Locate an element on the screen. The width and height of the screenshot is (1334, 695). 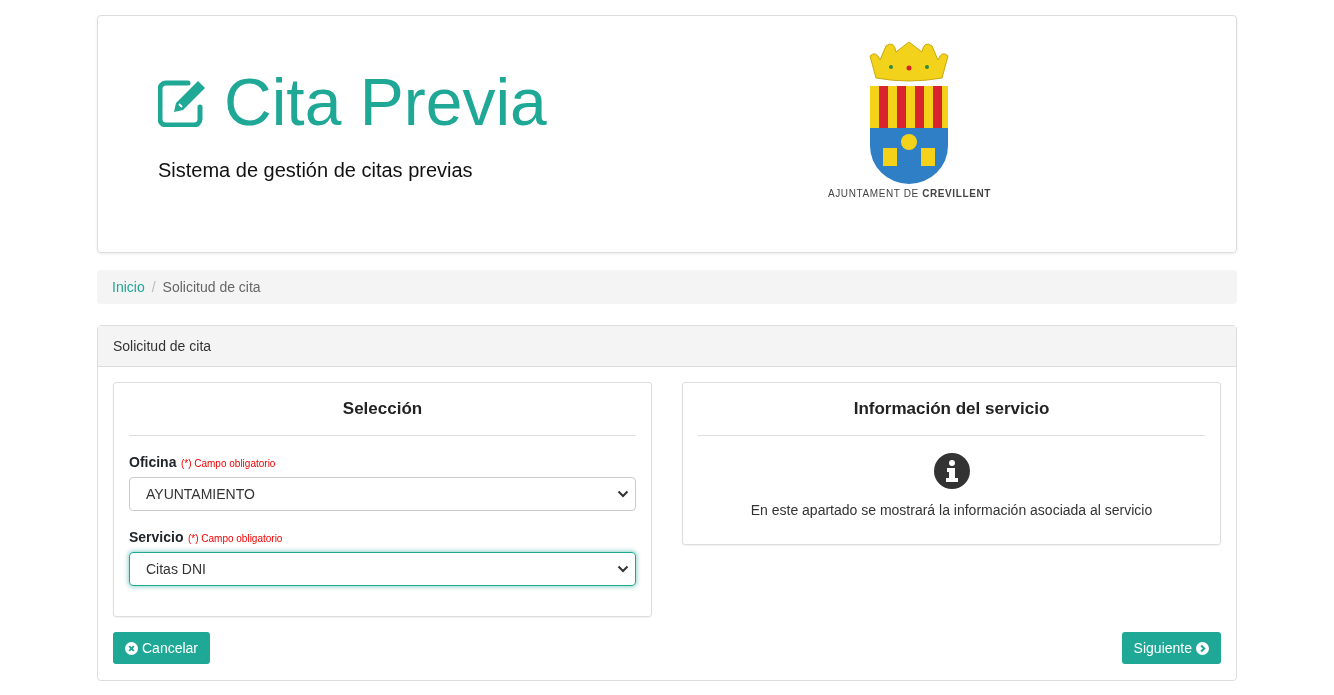
breadcrumb-link: Inicio is located at coordinates (128, 287).